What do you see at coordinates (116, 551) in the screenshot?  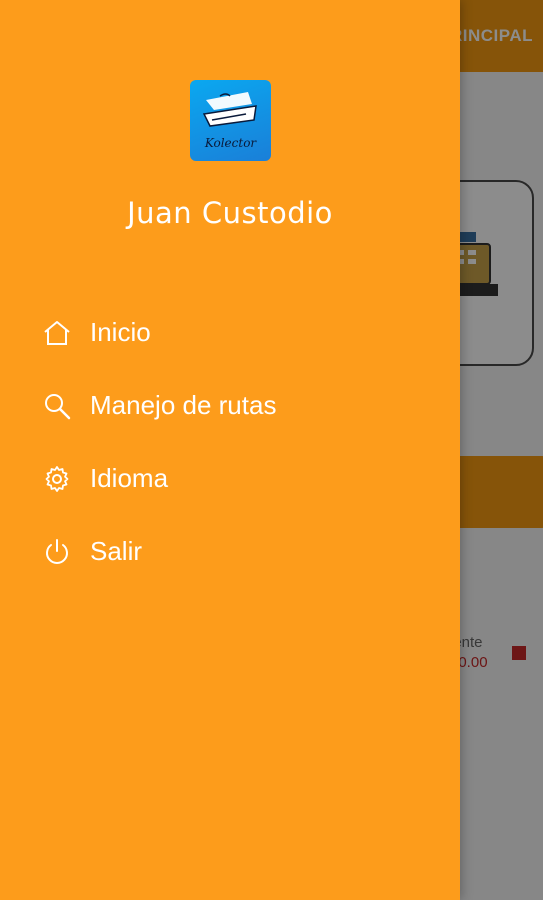 I see `menu-item-label: Salir` at bounding box center [116, 551].